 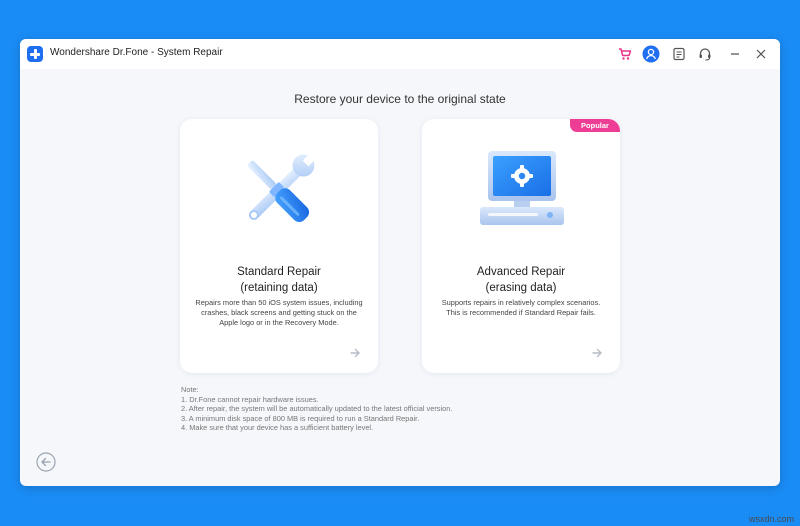 What do you see at coordinates (279, 288) in the screenshot?
I see `card-title-line2: (retaining data)` at bounding box center [279, 288].